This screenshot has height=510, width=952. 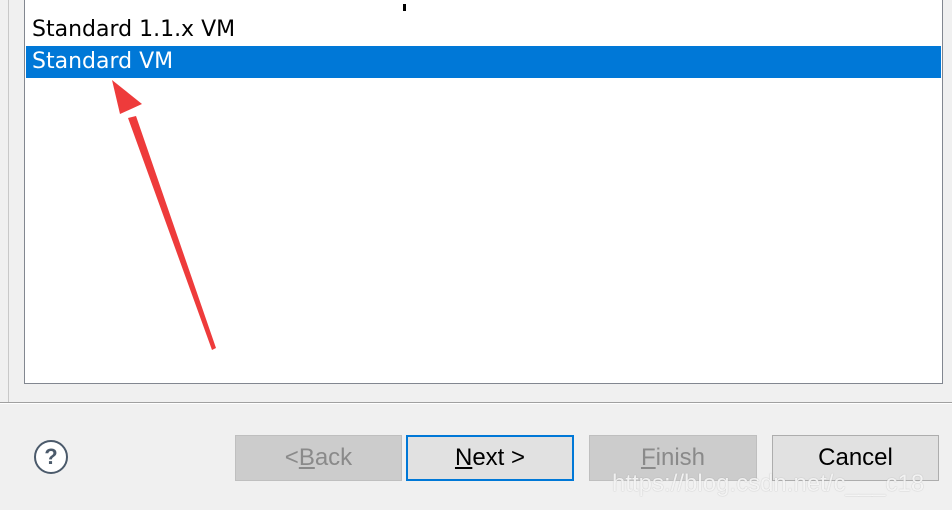 What do you see at coordinates (333, 457) in the screenshot?
I see `back-button-rest: ack` at bounding box center [333, 457].